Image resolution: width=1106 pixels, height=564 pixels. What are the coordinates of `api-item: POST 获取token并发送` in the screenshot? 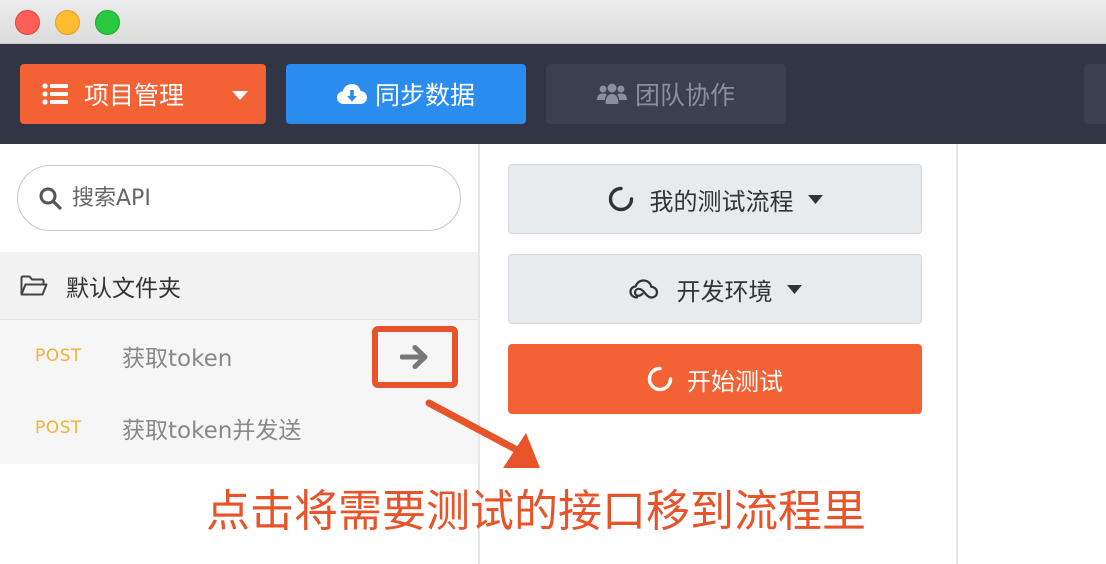 It's located at (239, 428).